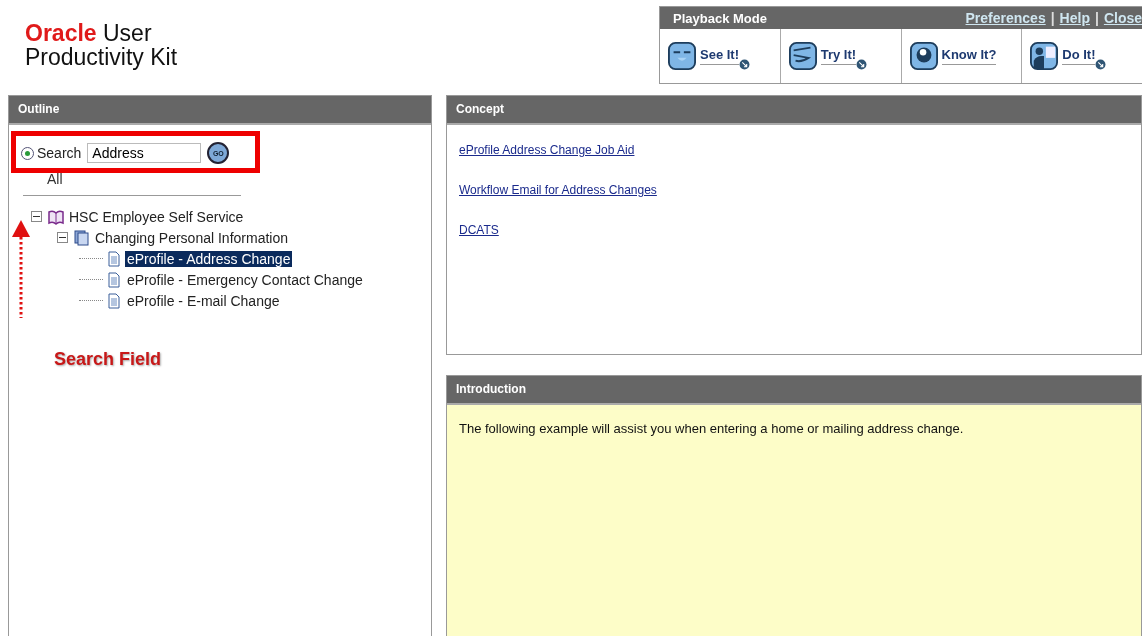 This screenshot has width=1142, height=636. What do you see at coordinates (203, 300) in the screenshot?
I see `tree-item: eProfile - E-mail Change` at bounding box center [203, 300].